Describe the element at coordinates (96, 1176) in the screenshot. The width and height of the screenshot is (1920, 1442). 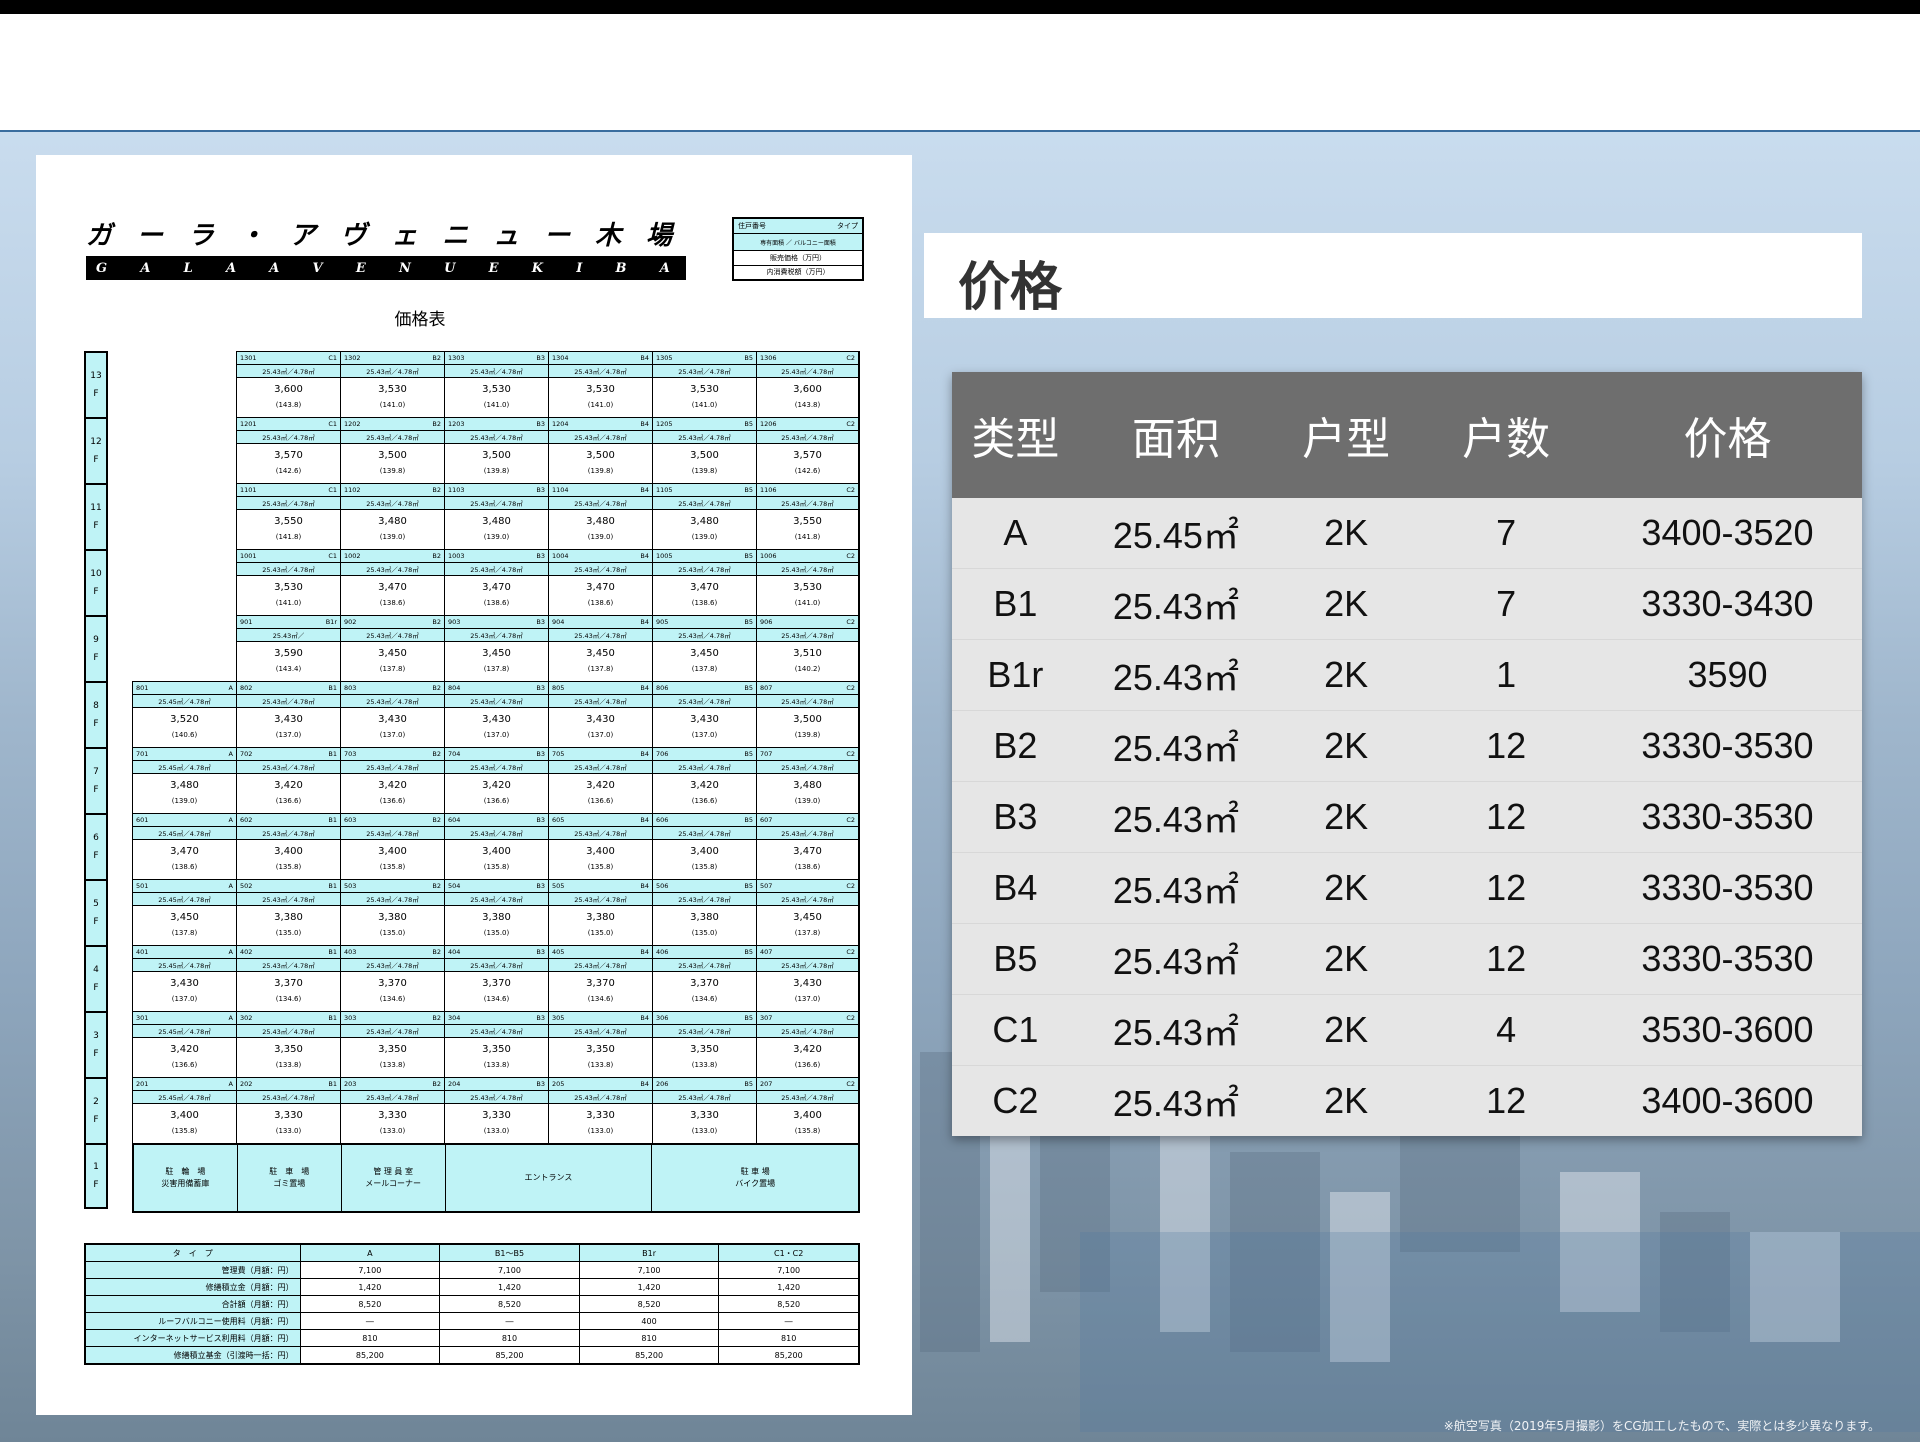
I see `floor-label: 1F` at that location.